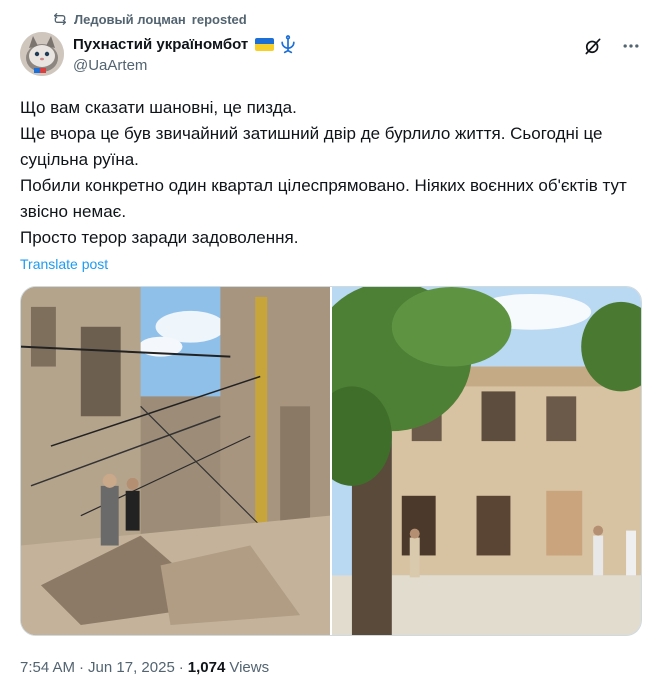 This screenshot has height=690, width=657. I want to click on ukraine-flag-icon, so click(265, 44).